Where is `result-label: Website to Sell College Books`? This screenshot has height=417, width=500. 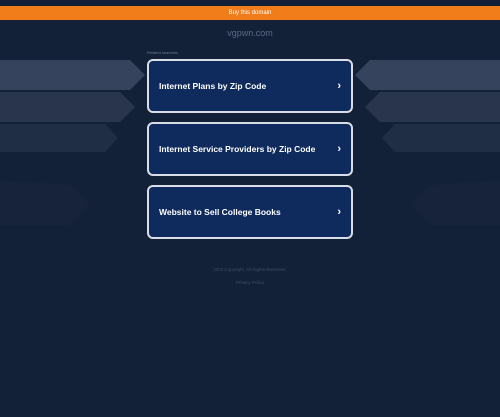 result-label: Website to Sell College Books is located at coordinates (220, 212).